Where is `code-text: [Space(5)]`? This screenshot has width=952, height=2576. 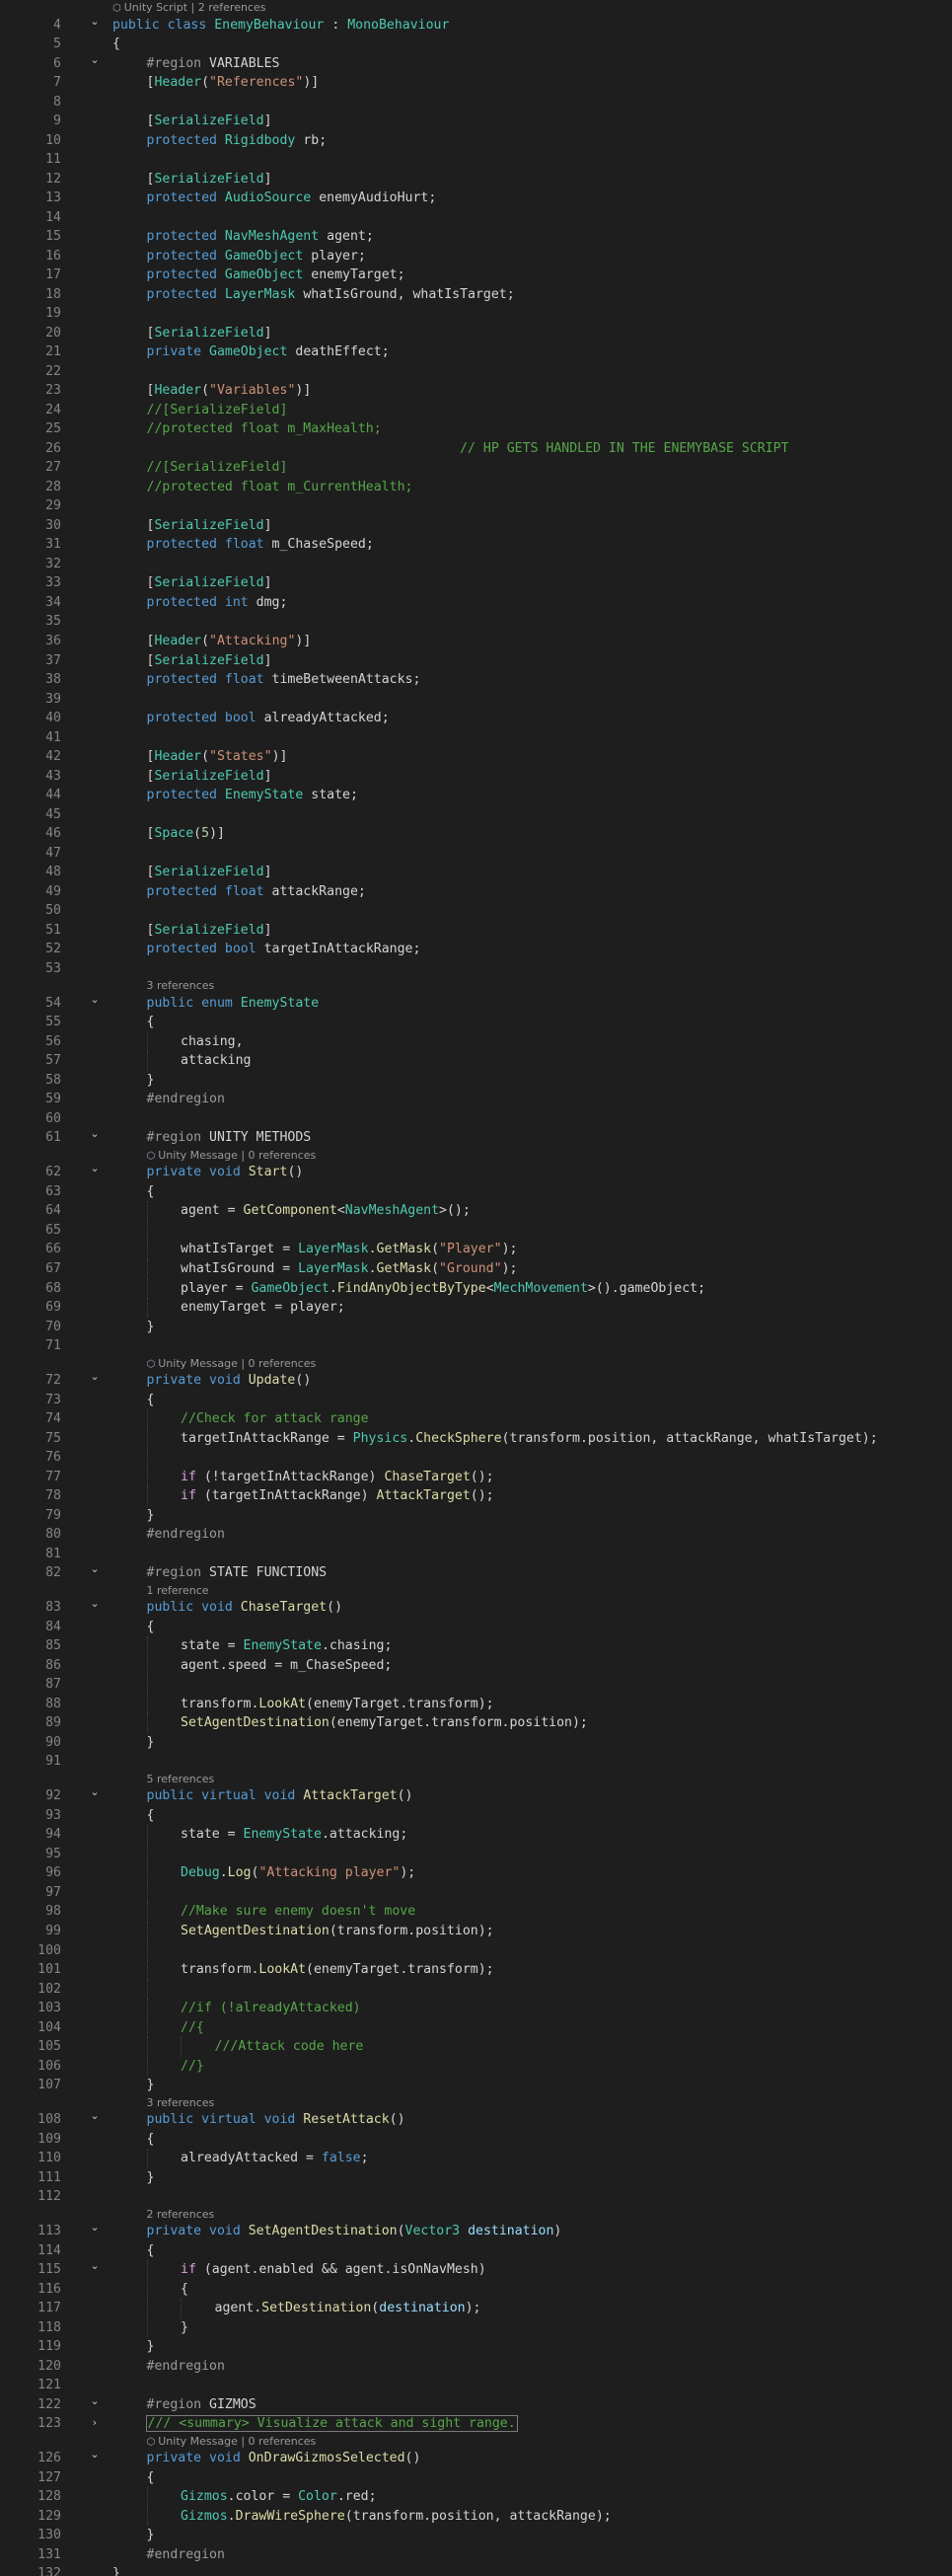
code-text: [Space(5)] is located at coordinates (186, 834).